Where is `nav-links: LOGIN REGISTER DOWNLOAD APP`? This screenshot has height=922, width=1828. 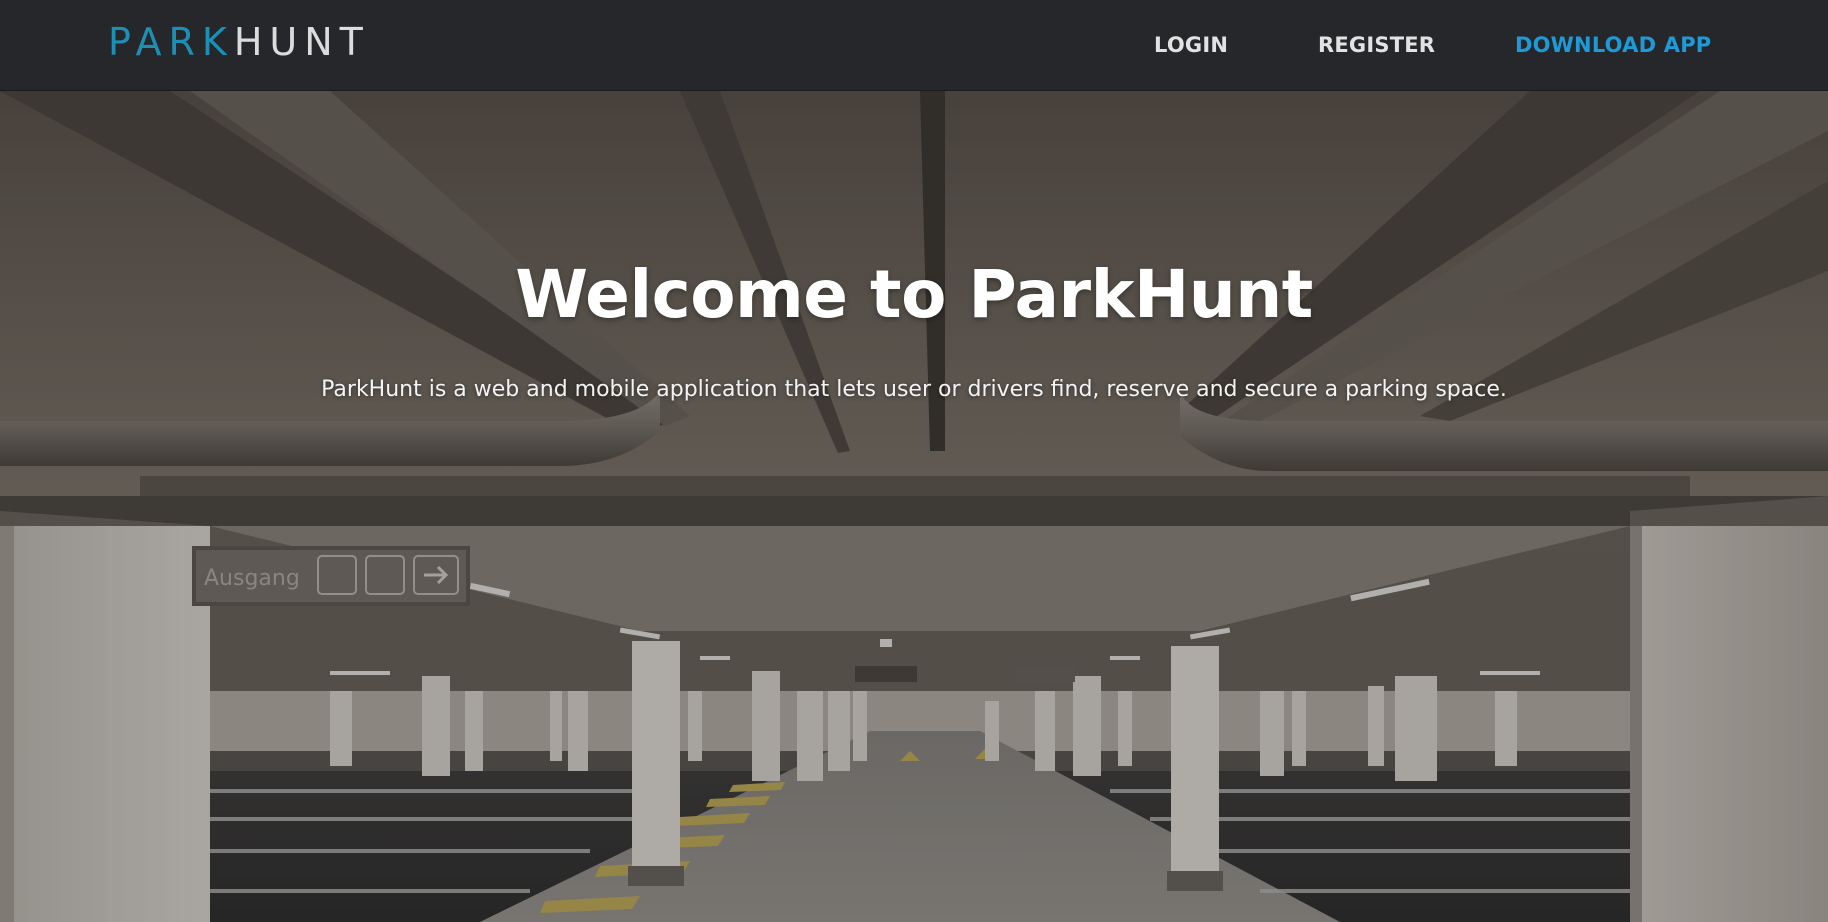
nav-links: LOGIN REGISTER DOWNLOAD APP is located at coordinates (914, 45).